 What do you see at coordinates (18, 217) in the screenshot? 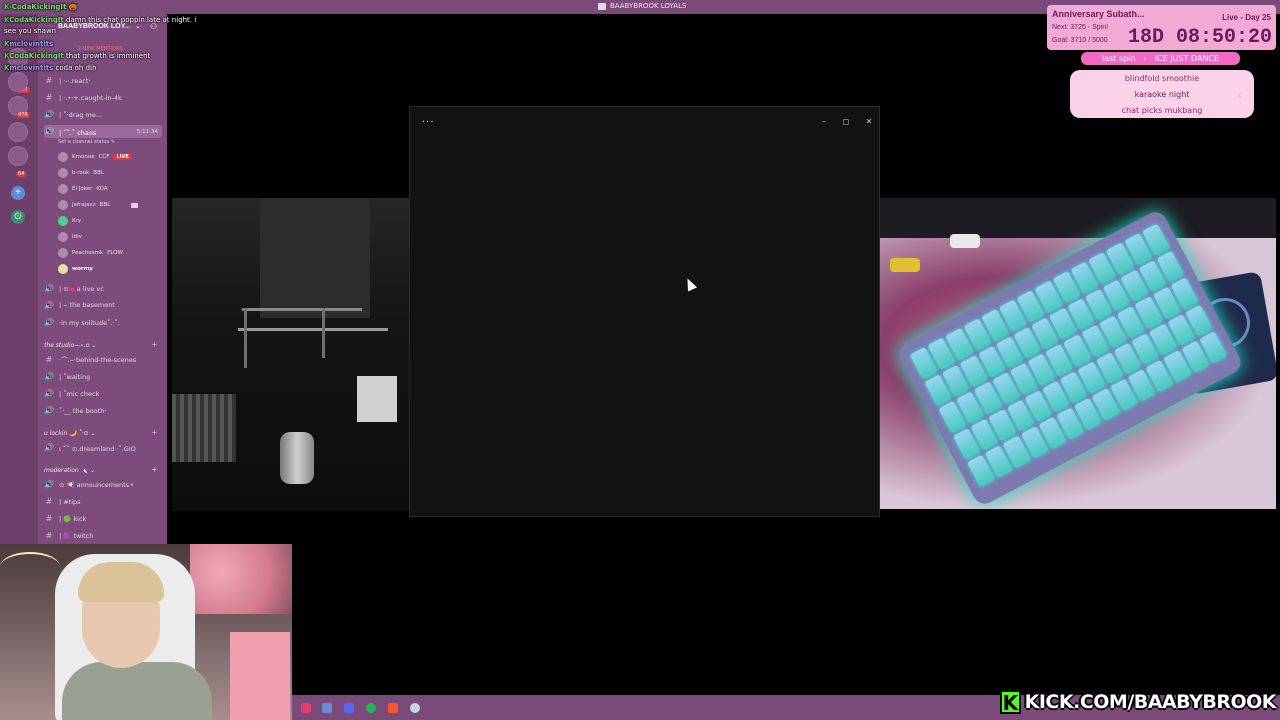
I see `explore-servers-icon: ⊙` at bounding box center [18, 217].